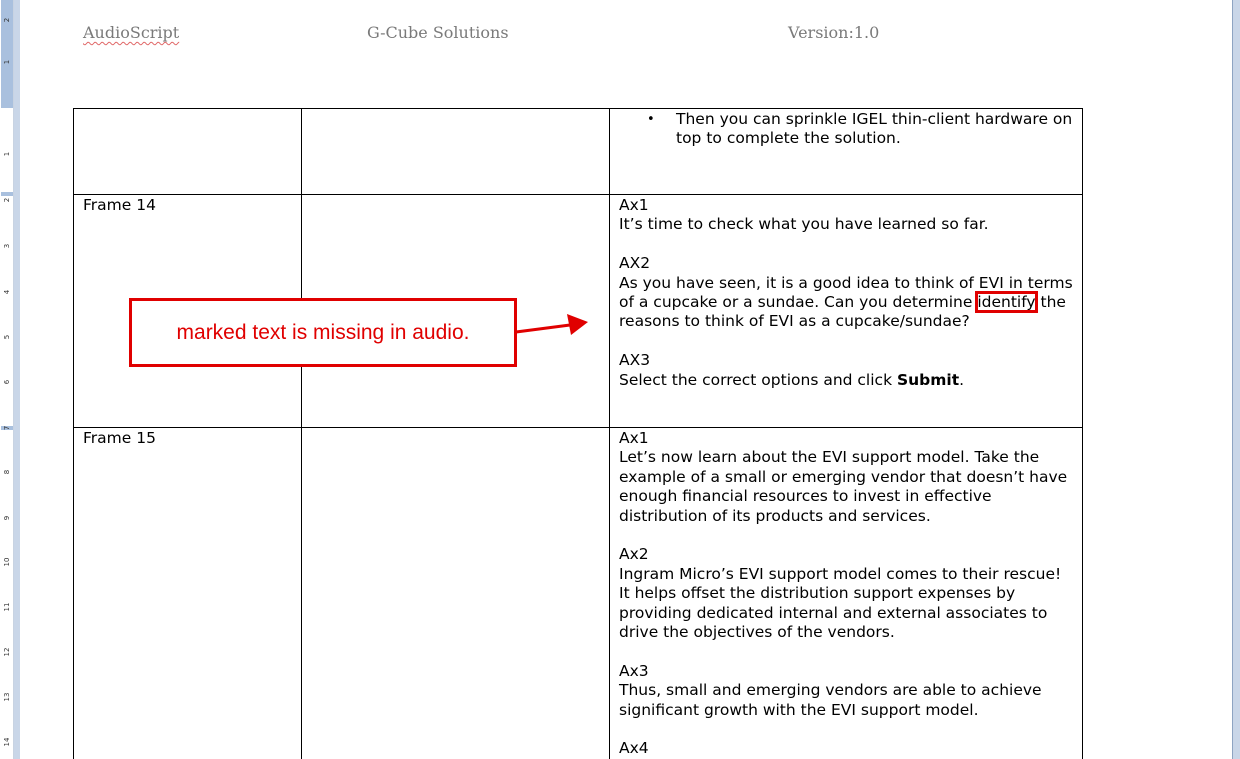  What do you see at coordinates (7, 742) in the screenshot?
I see `ruler-number: 14` at bounding box center [7, 742].